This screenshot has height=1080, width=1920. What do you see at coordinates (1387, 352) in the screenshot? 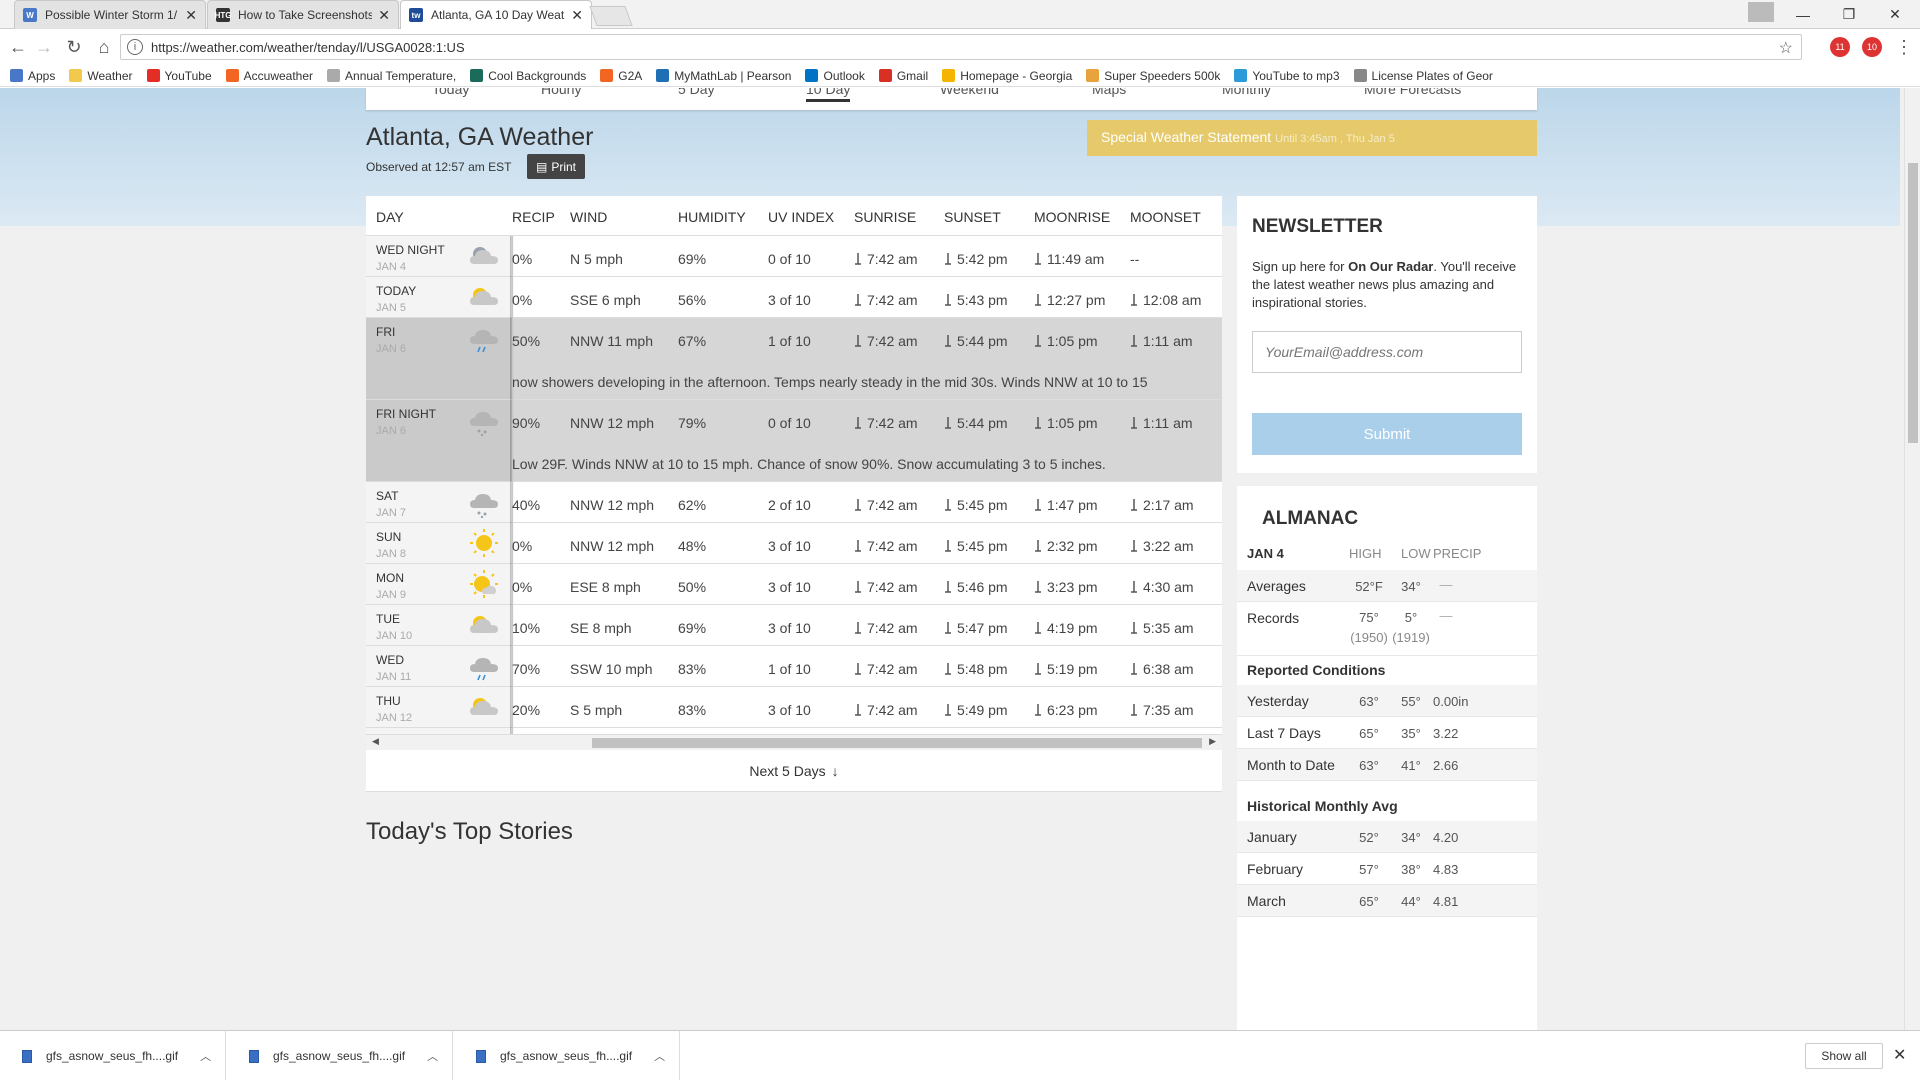
I see `email-input` at bounding box center [1387, 352].